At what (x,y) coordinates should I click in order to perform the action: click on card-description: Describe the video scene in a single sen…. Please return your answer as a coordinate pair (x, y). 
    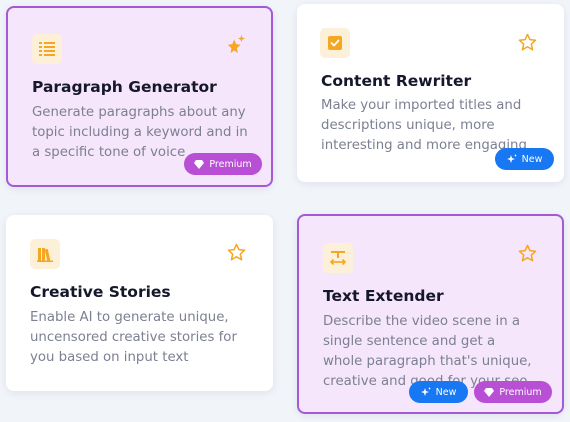
    Looking at the image, I should click on (427, 351).